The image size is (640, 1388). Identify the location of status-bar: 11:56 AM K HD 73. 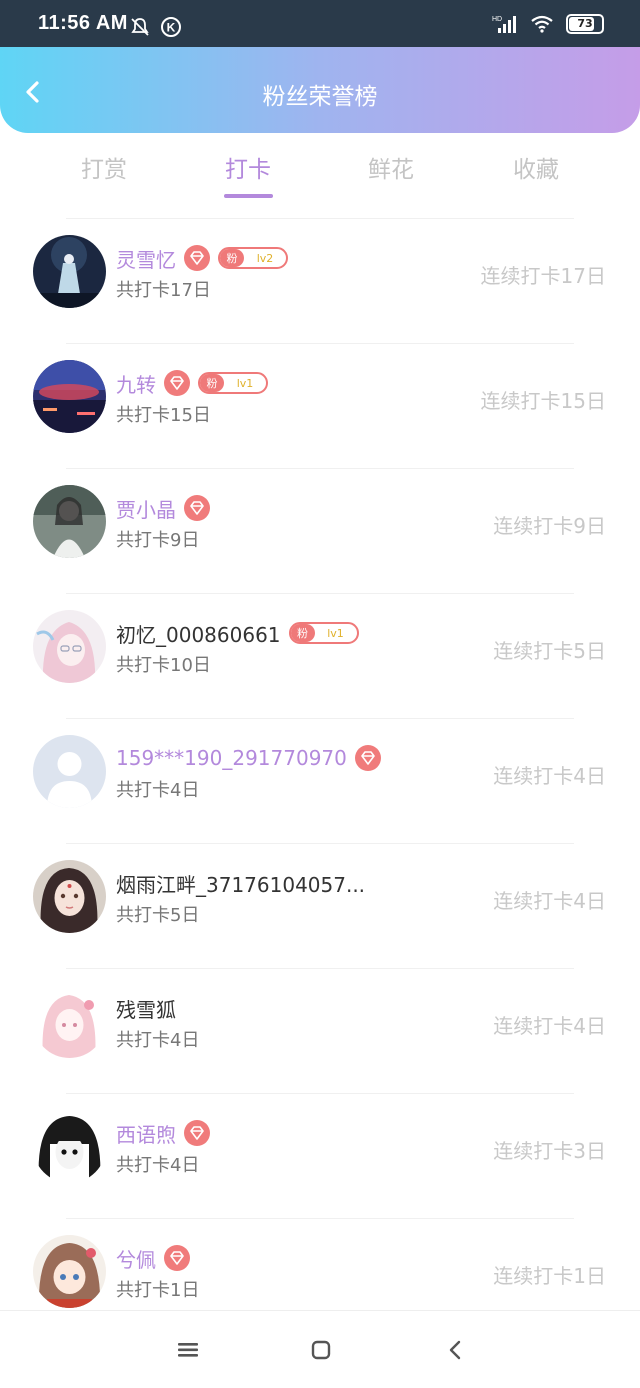
(320, 23).